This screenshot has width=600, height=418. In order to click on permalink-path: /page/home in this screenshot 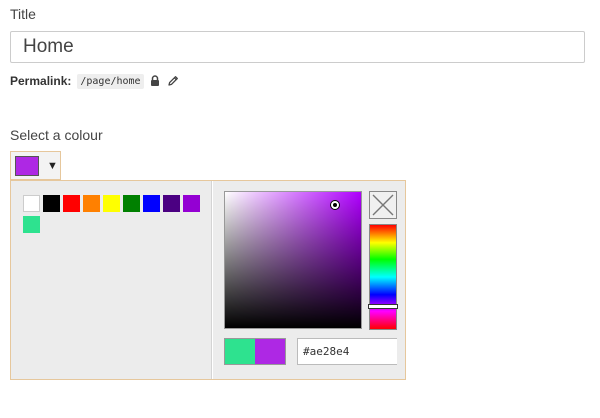, I will do `click(110, 81)`.